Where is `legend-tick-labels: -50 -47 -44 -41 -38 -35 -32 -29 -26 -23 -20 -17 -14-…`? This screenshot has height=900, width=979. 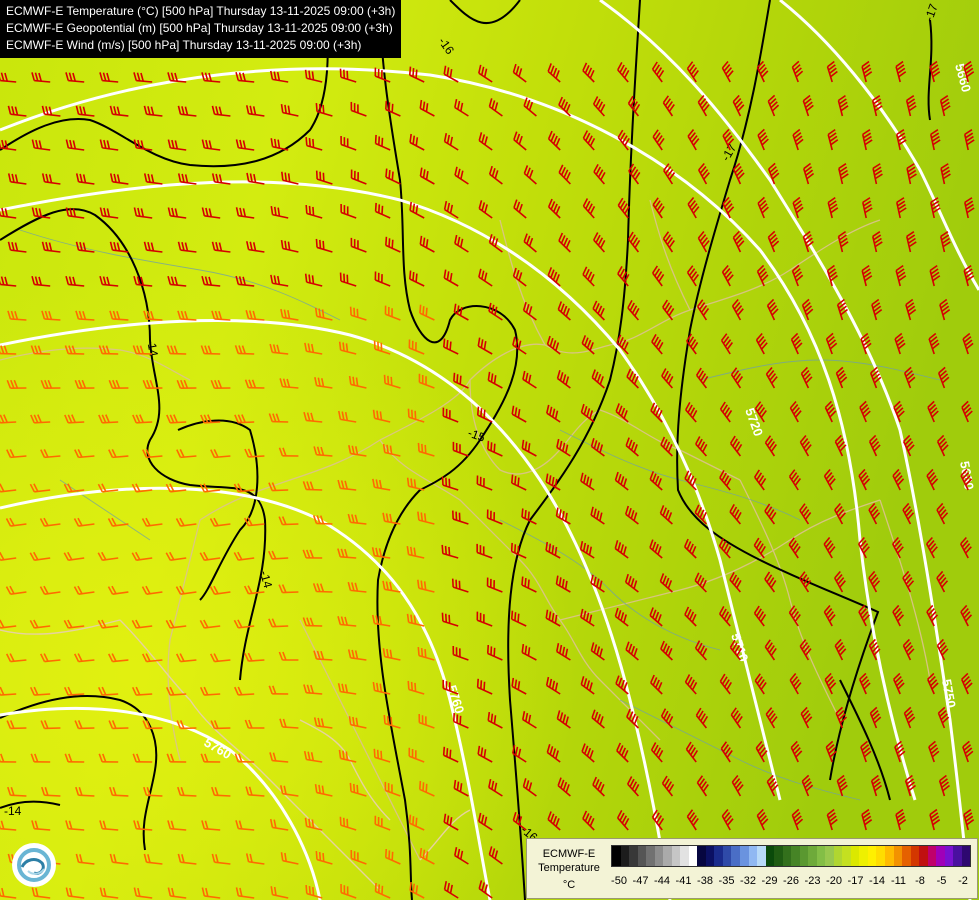 legend-tick-labels: -50 -47 -44 -41 -38 -35 -32 -29 -26 -23 -20 -17 -14-… is located at coordinates (791, 882).